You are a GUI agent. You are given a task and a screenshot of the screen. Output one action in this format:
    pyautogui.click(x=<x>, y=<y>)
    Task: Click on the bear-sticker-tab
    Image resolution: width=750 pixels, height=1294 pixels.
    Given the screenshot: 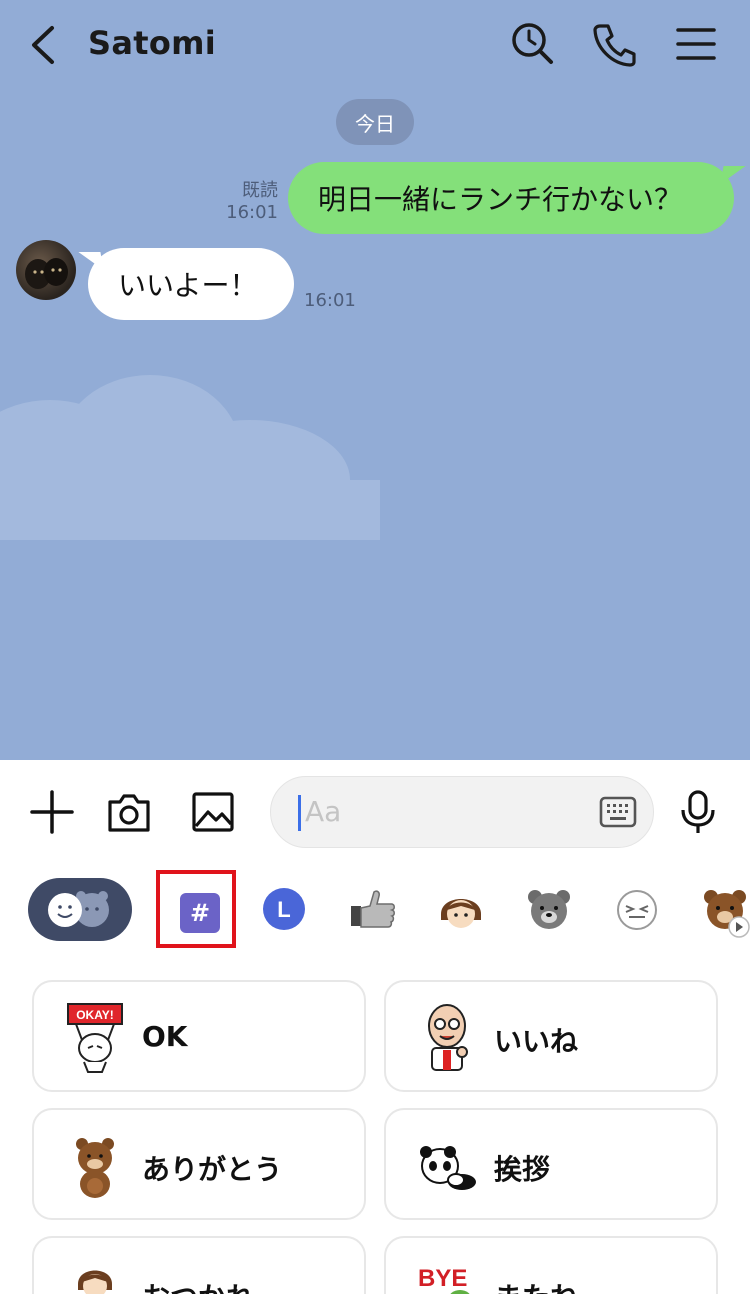 What is the action you would take?
    pyautogui.click(x=549, y=909)
    